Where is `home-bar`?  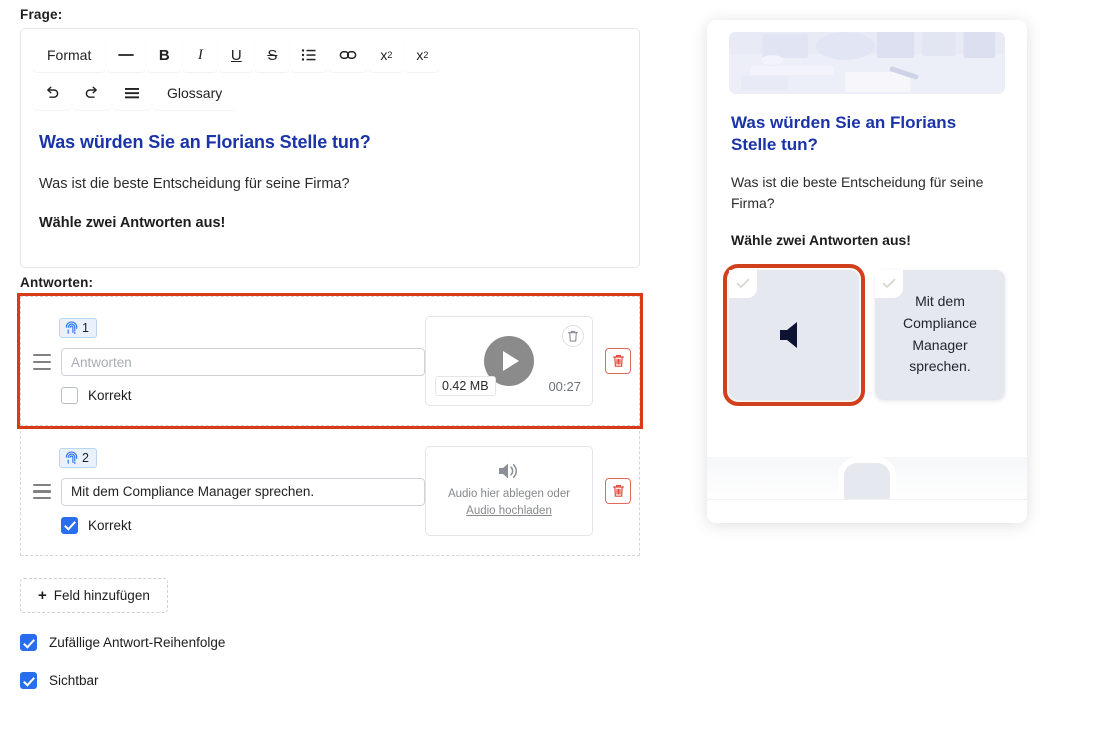
home-bar is located at coordinates (867, 511).